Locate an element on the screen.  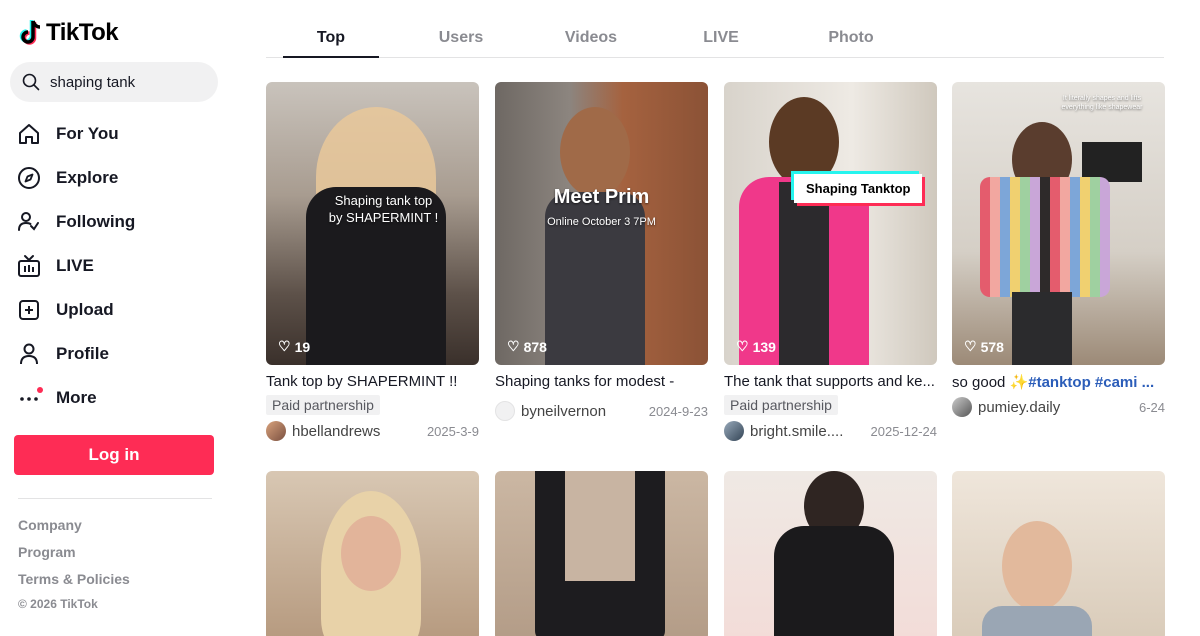
like-count: ♡ 139 is located at coordinates (756, 346).